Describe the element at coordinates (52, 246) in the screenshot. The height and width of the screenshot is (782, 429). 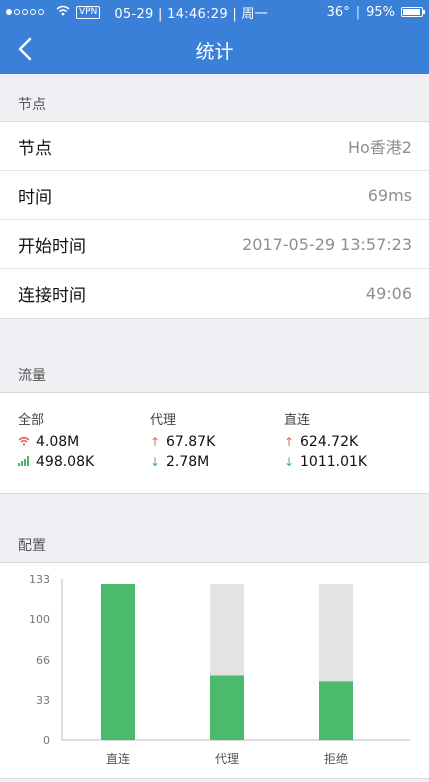
I see `row-label: 开始时间` at that location.